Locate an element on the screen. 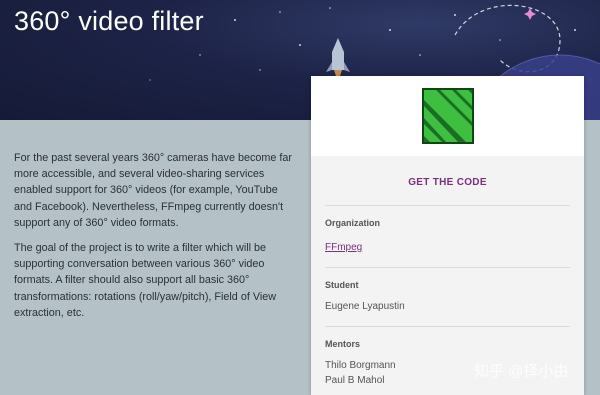  student-label: Student is located at coordinates (342, 285).